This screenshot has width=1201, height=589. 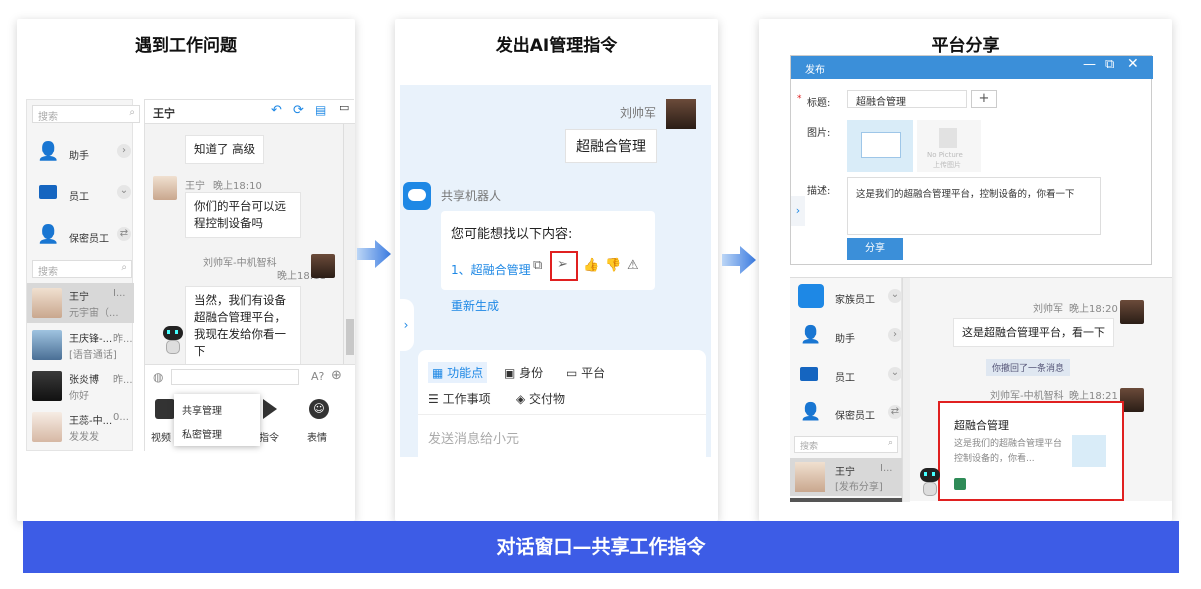 What do you see at coordinates (574, 373) in the screenshot?
I see `platform-icon: ▭` at bounding box center [574, 373].